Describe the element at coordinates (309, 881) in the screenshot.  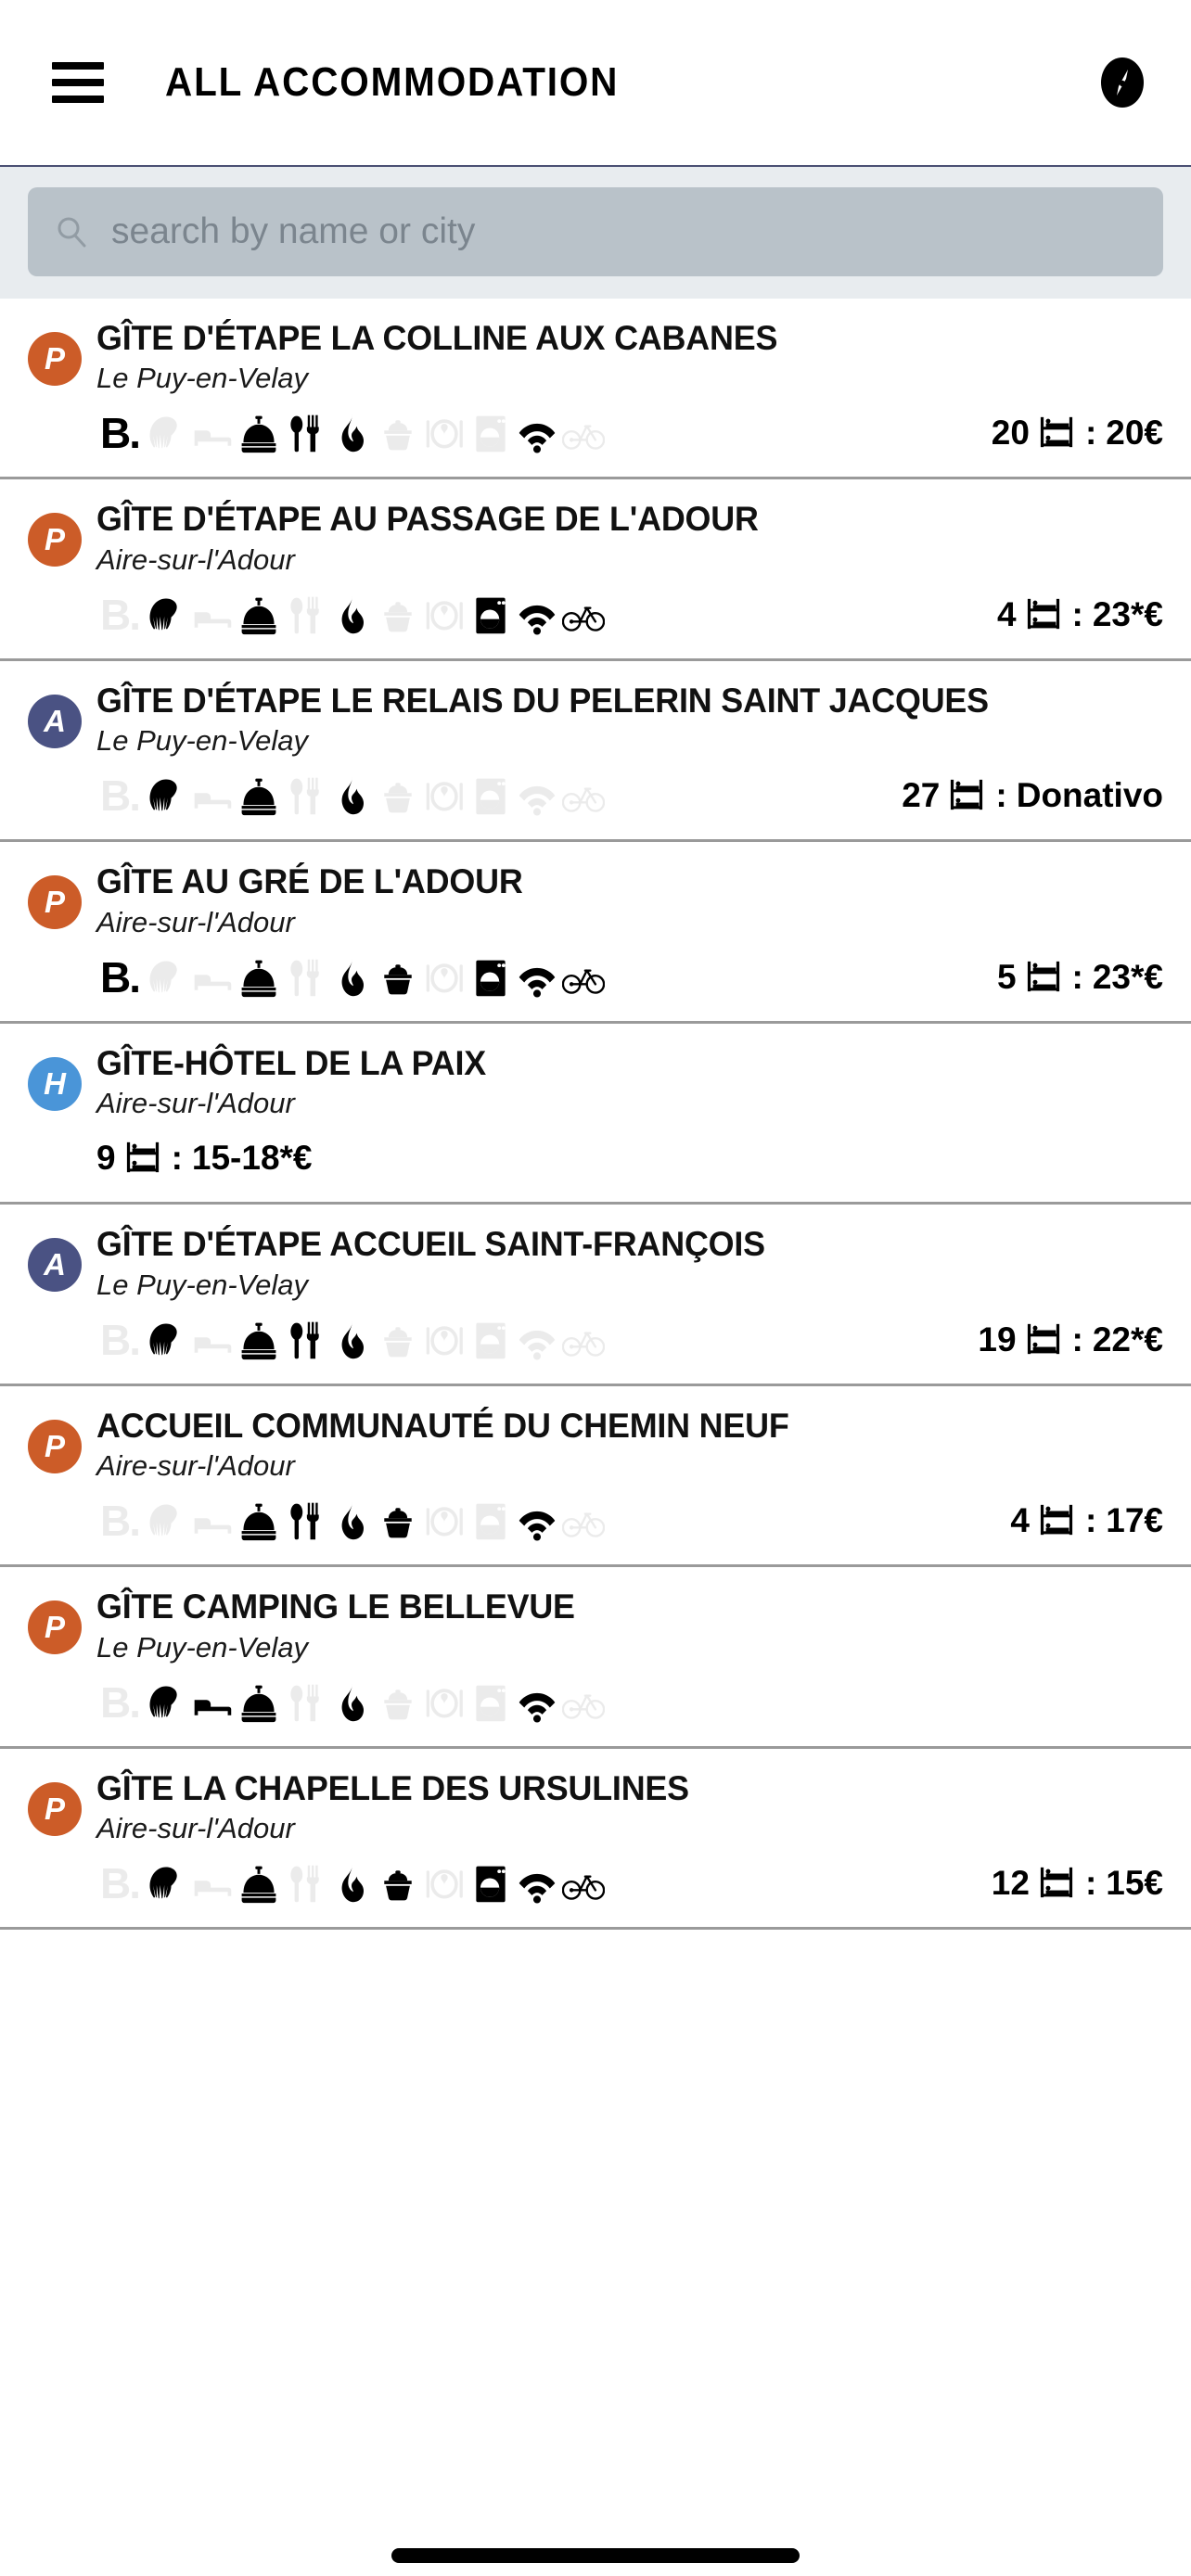
I see `listing-name: GÎTE AU GRÉ DE L'ADOUR` at that location.